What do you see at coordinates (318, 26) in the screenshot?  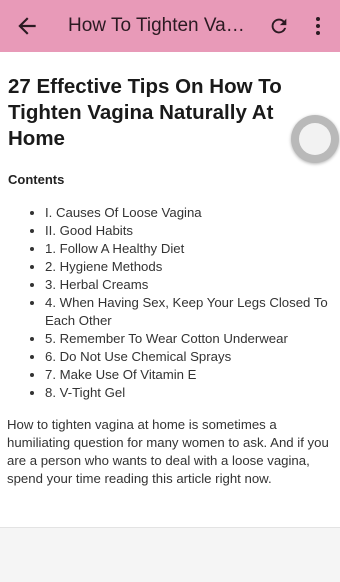 I see `more-vert-icon` at bounding box center [318, 26].